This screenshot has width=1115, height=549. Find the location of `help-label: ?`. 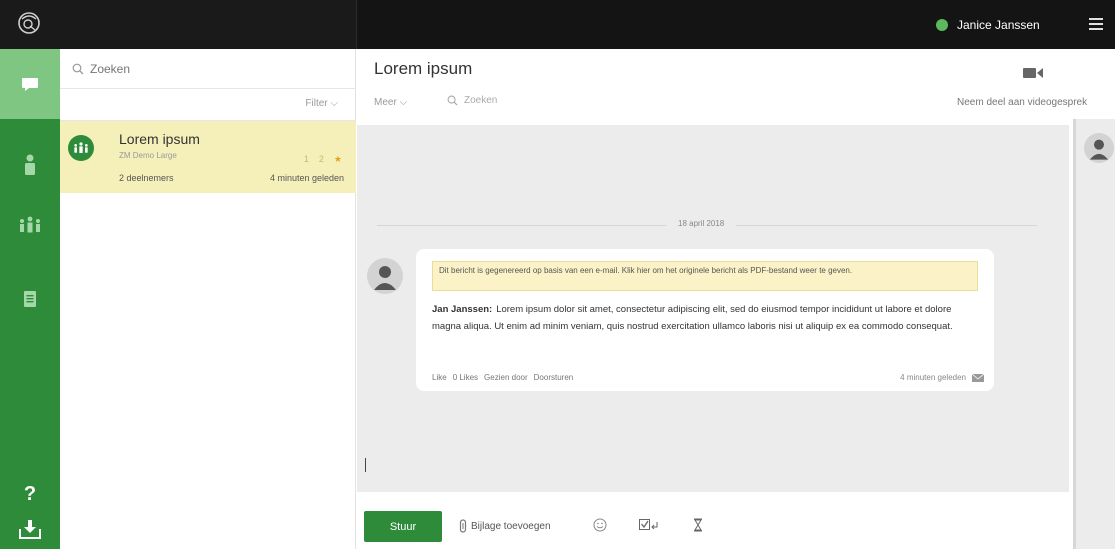

help-label: ? is located at coordinates (30, 493).